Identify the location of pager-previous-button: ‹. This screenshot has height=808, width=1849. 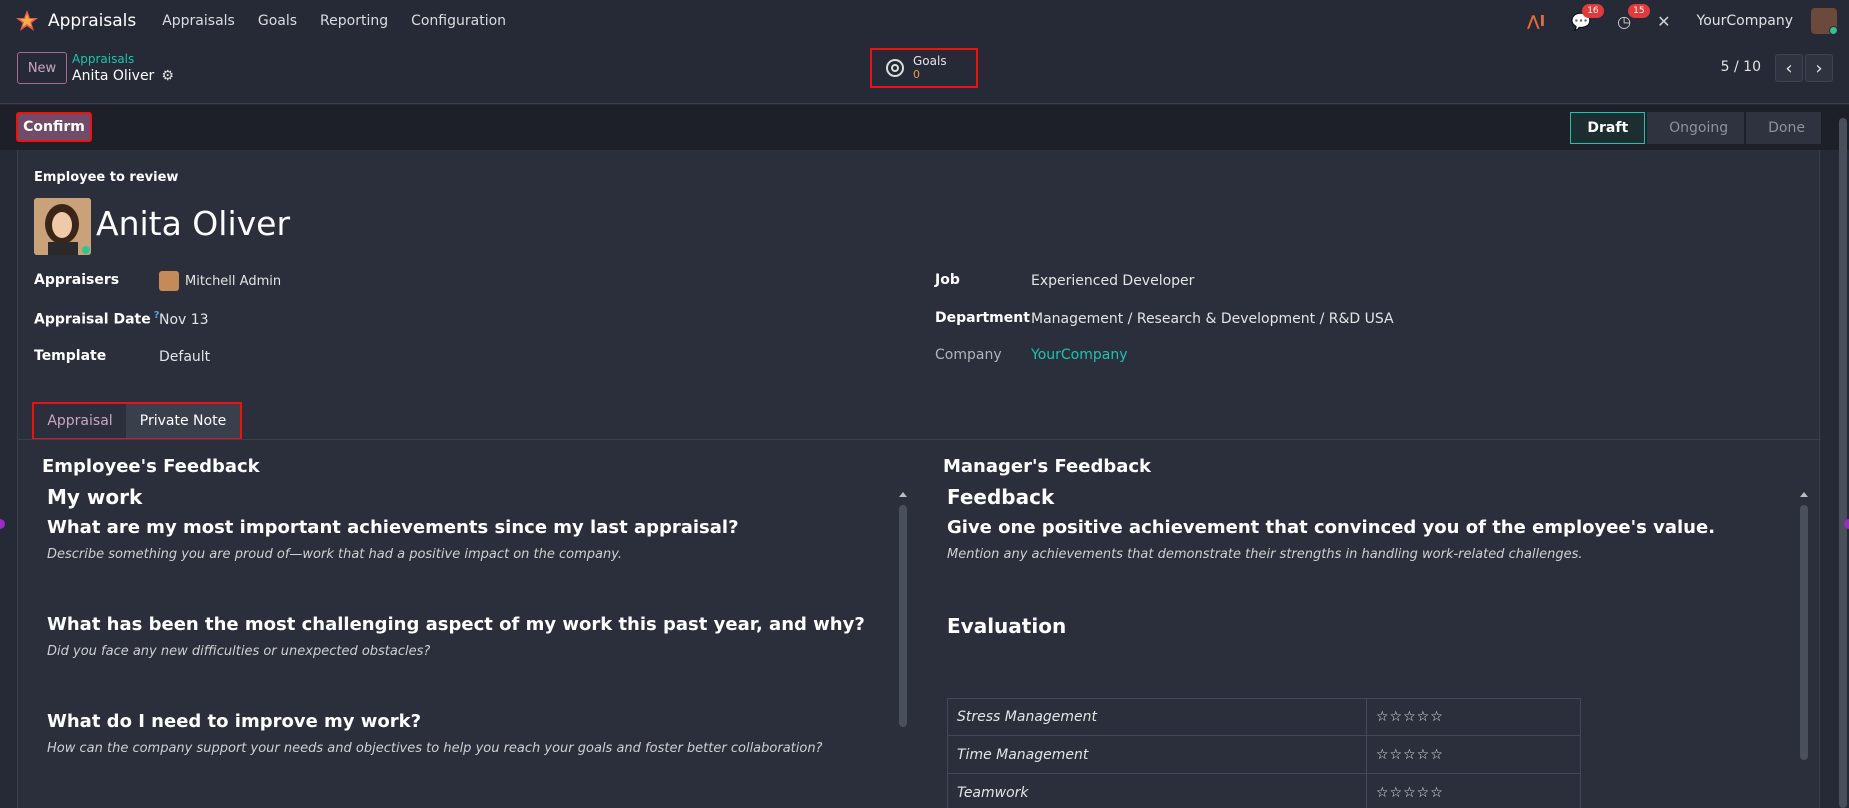
(1789, 68).